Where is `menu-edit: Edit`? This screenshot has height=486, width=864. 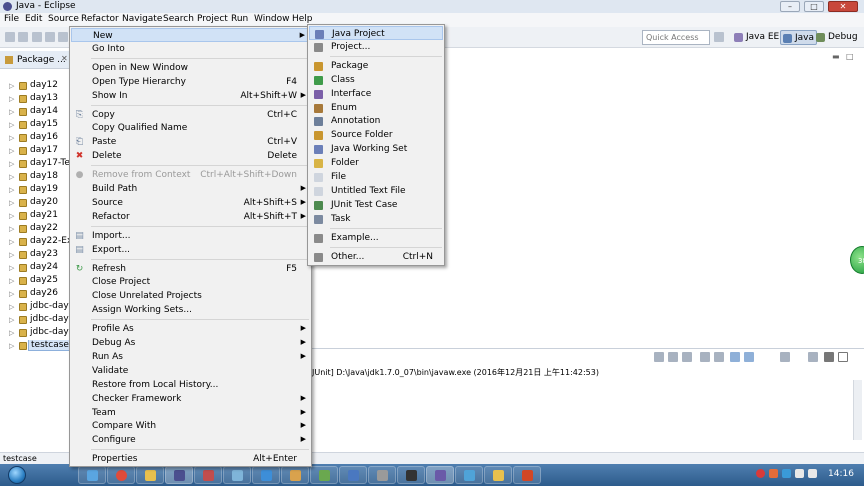 menu-edit: Edit is located at coordinates (33, 19).